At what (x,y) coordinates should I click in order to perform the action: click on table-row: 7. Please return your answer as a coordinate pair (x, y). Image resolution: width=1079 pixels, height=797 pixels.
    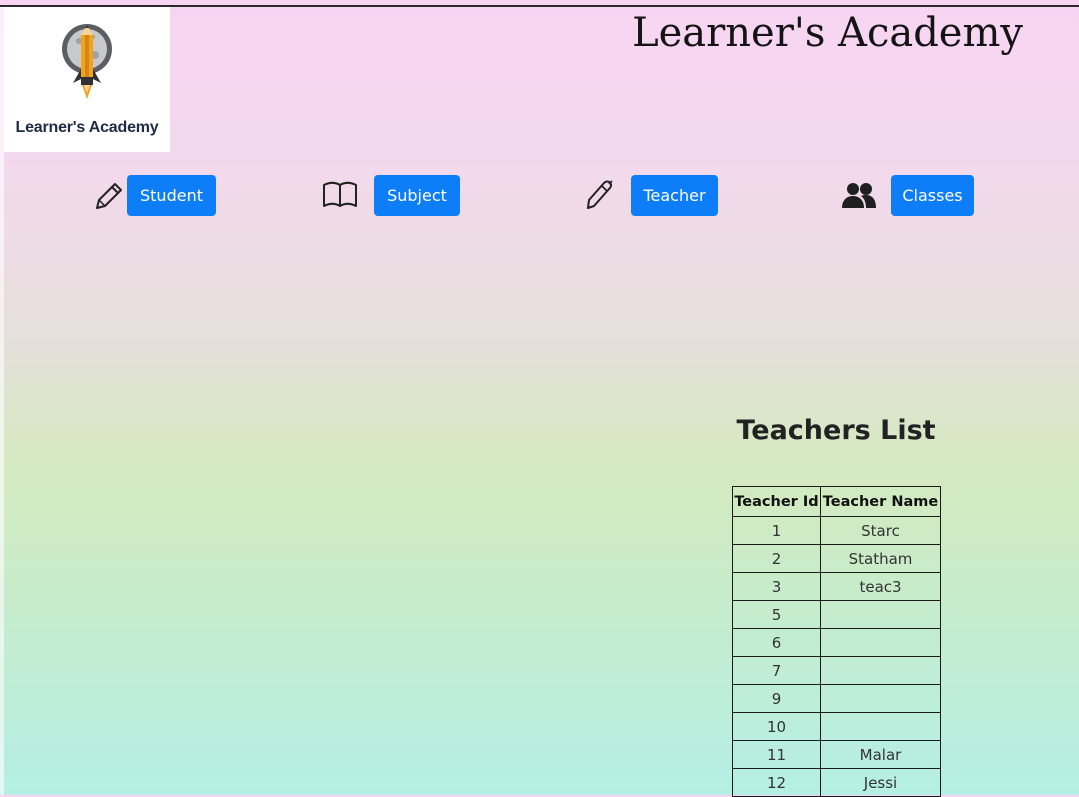
    Looking at the image, I should click on (836, 670).